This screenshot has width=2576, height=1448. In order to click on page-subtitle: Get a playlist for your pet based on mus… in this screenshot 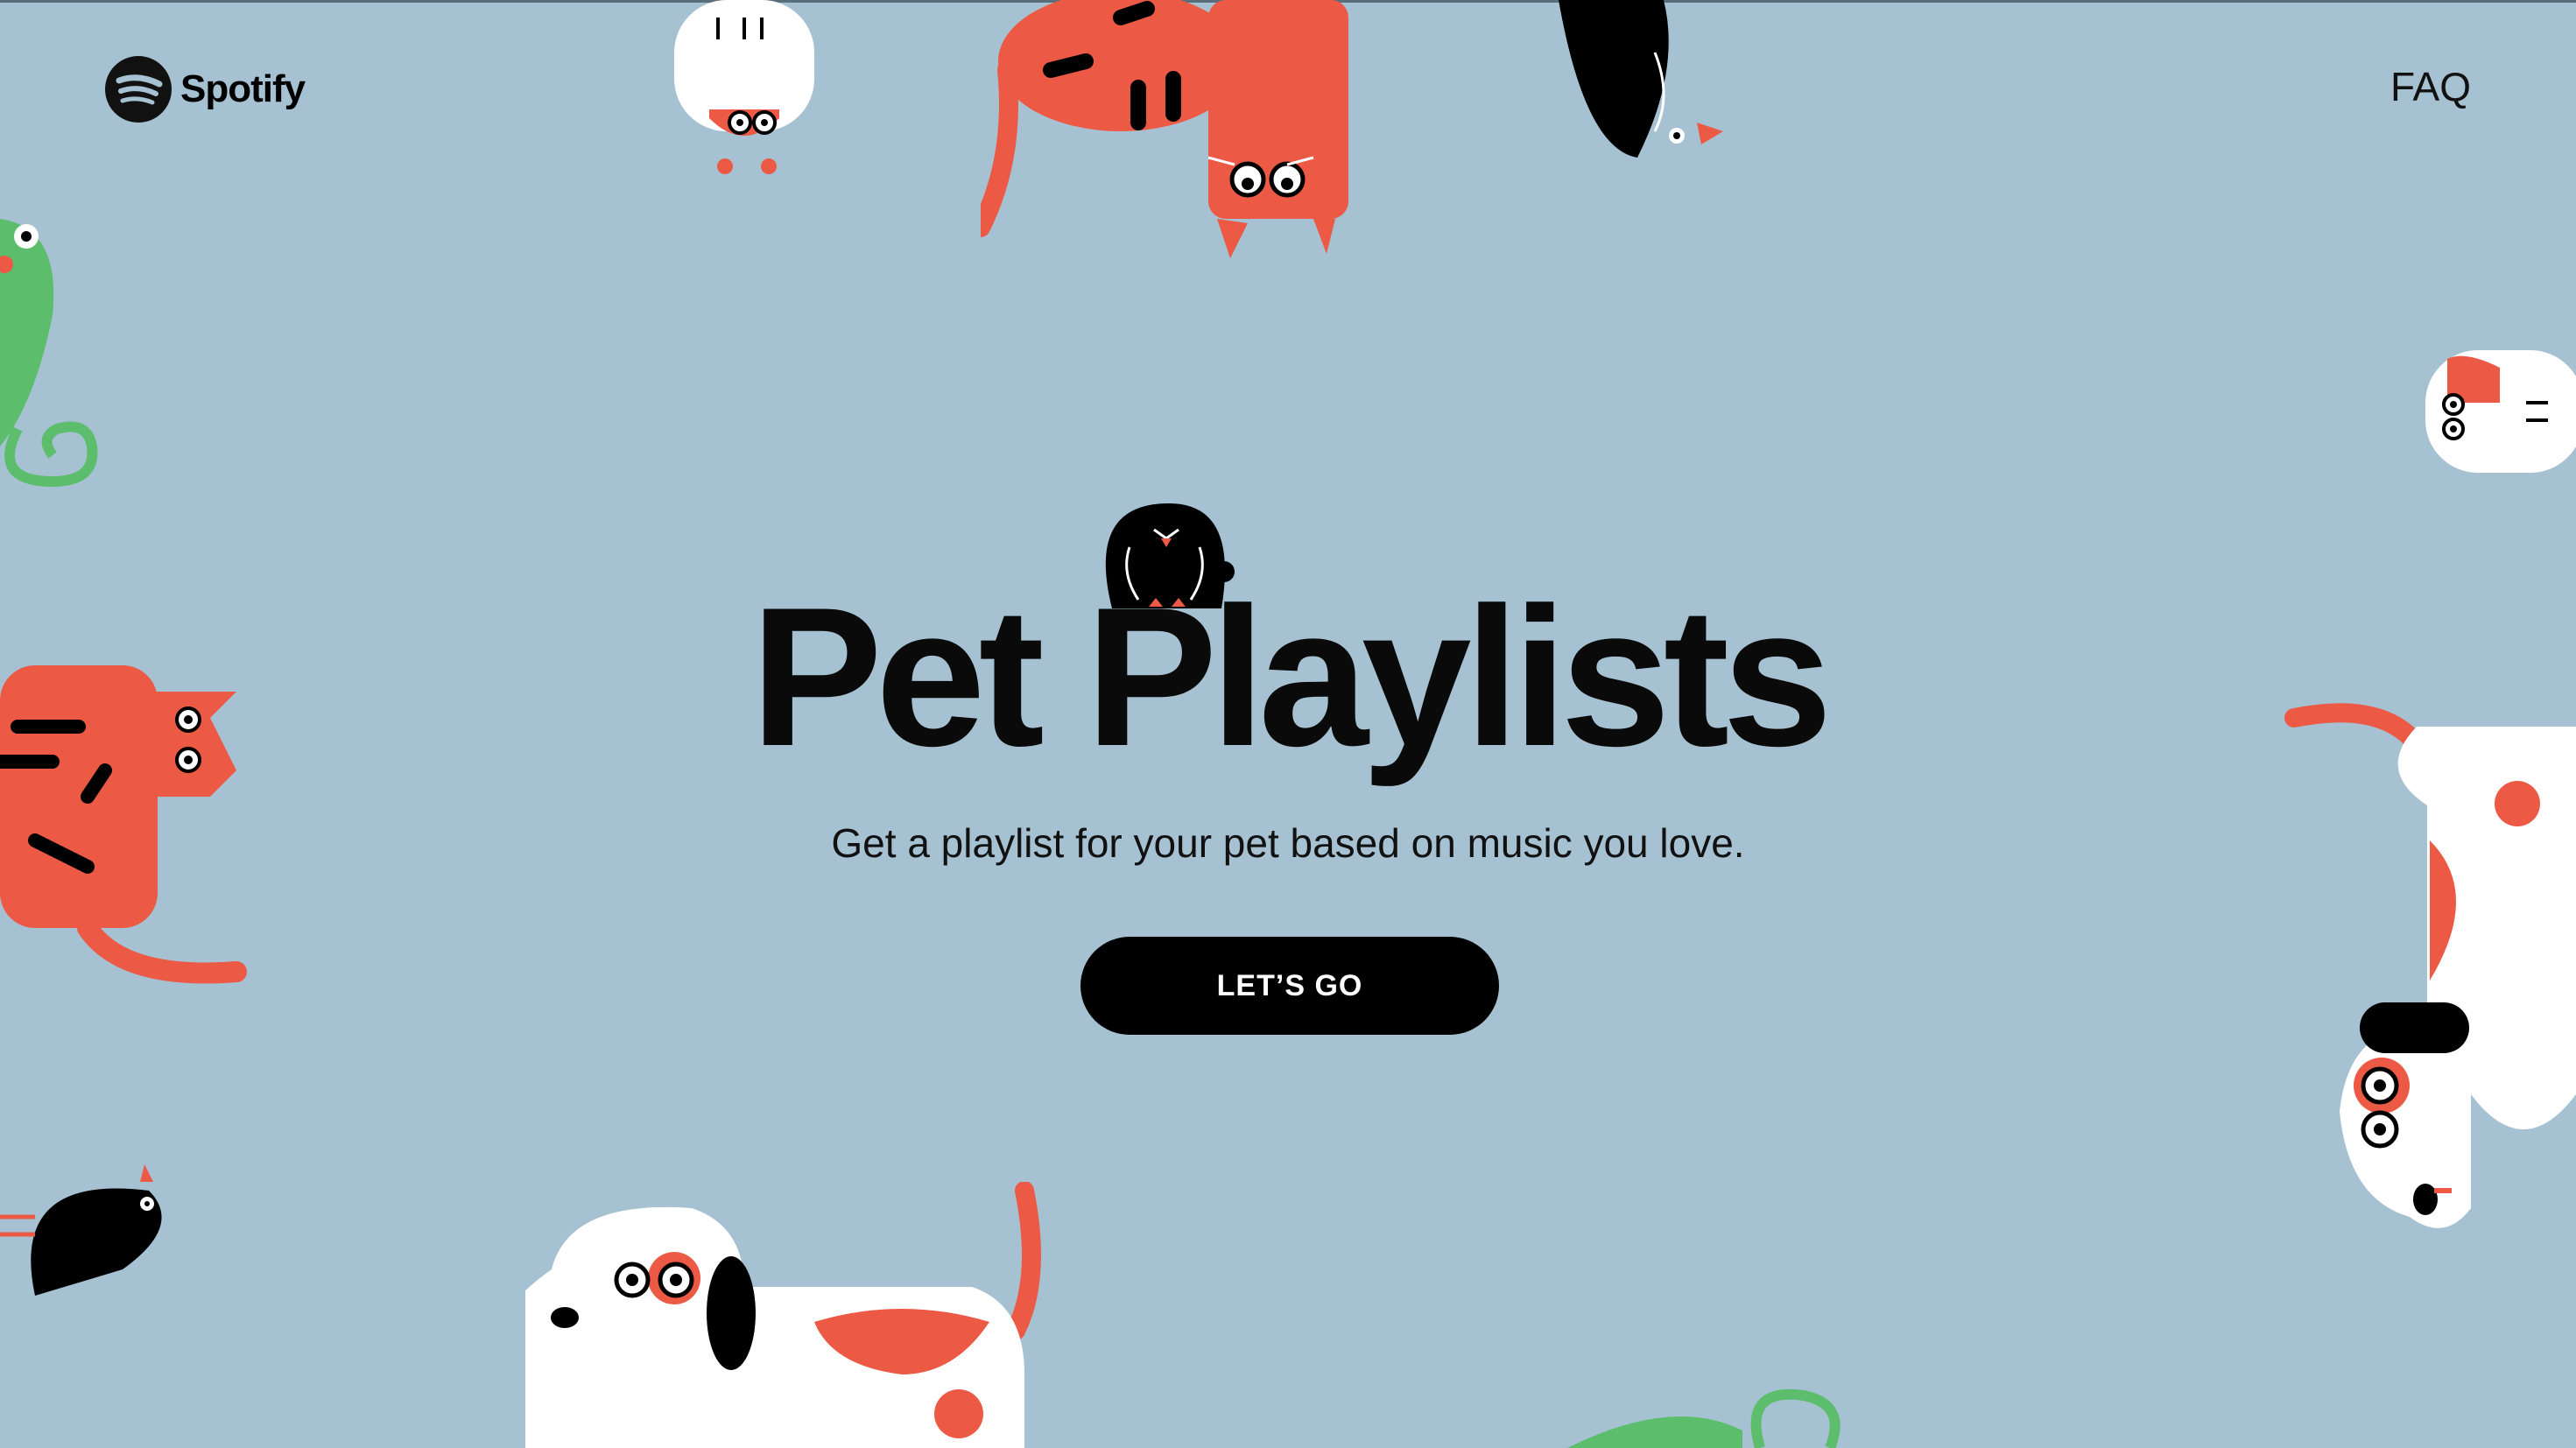, I will do `click(1288, 843)`.